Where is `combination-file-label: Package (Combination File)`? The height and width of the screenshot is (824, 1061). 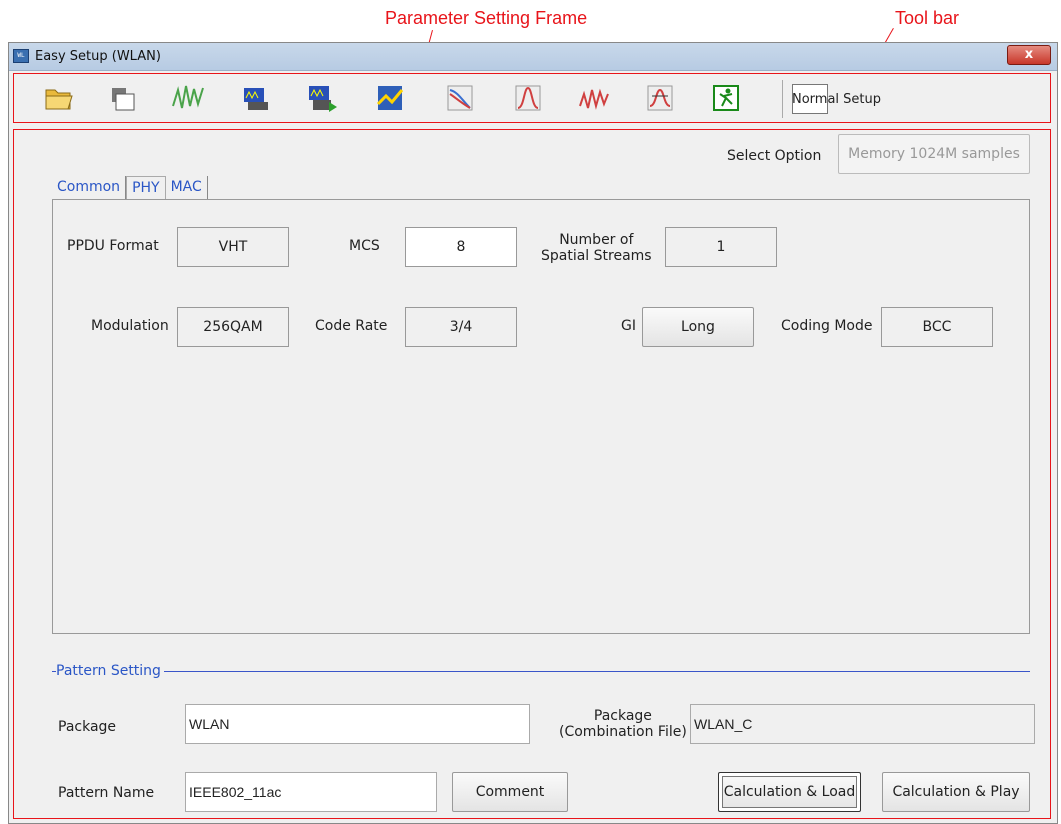
combination-file-label: Package (Combination File) is located at coordinates (623, 724).